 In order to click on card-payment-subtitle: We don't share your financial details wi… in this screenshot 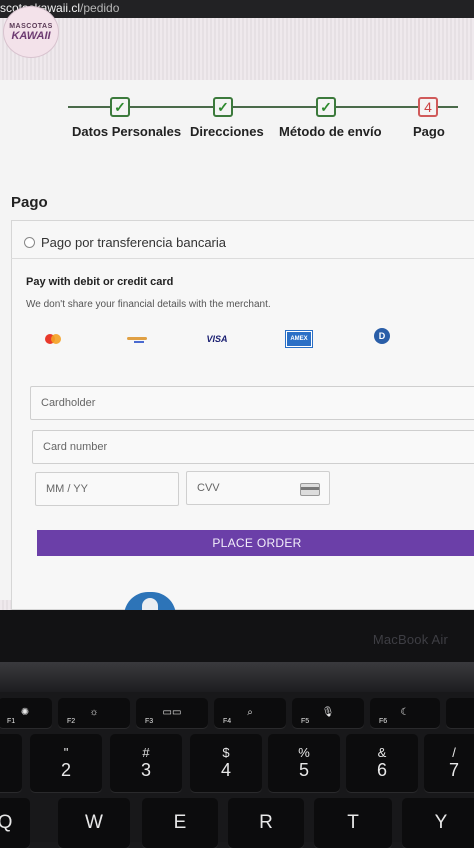, I will do `click(148, 304)`.